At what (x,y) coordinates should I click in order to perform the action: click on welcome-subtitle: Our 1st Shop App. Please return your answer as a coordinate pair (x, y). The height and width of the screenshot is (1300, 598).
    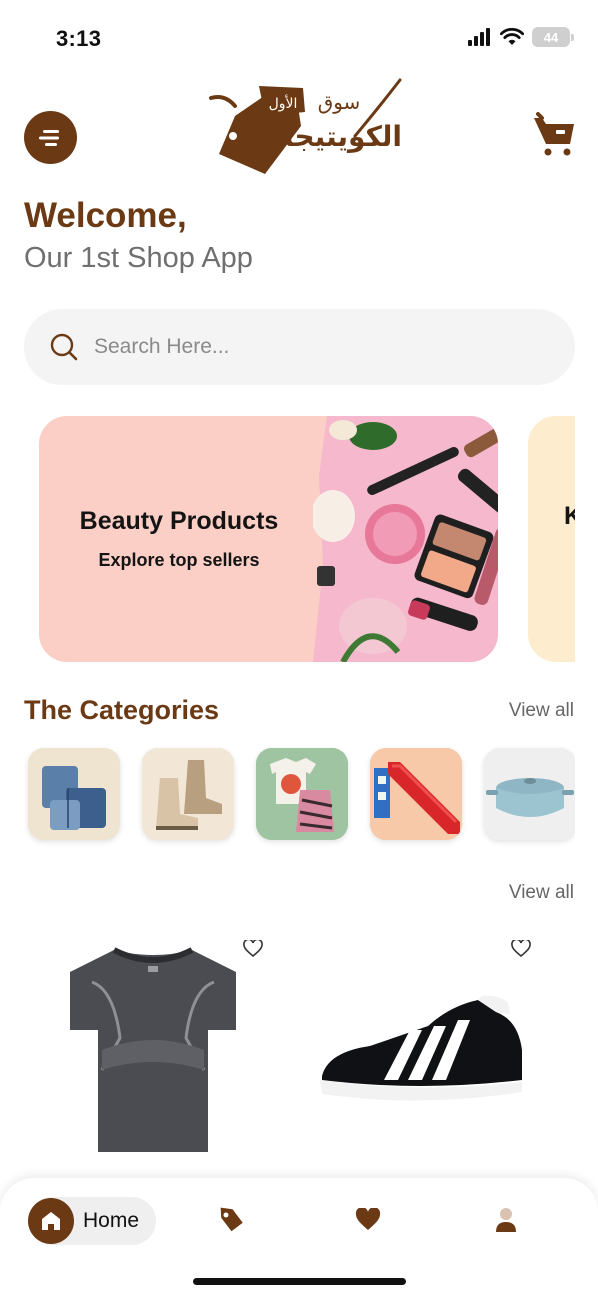
    Looking at the image, I should click on (138, 258).